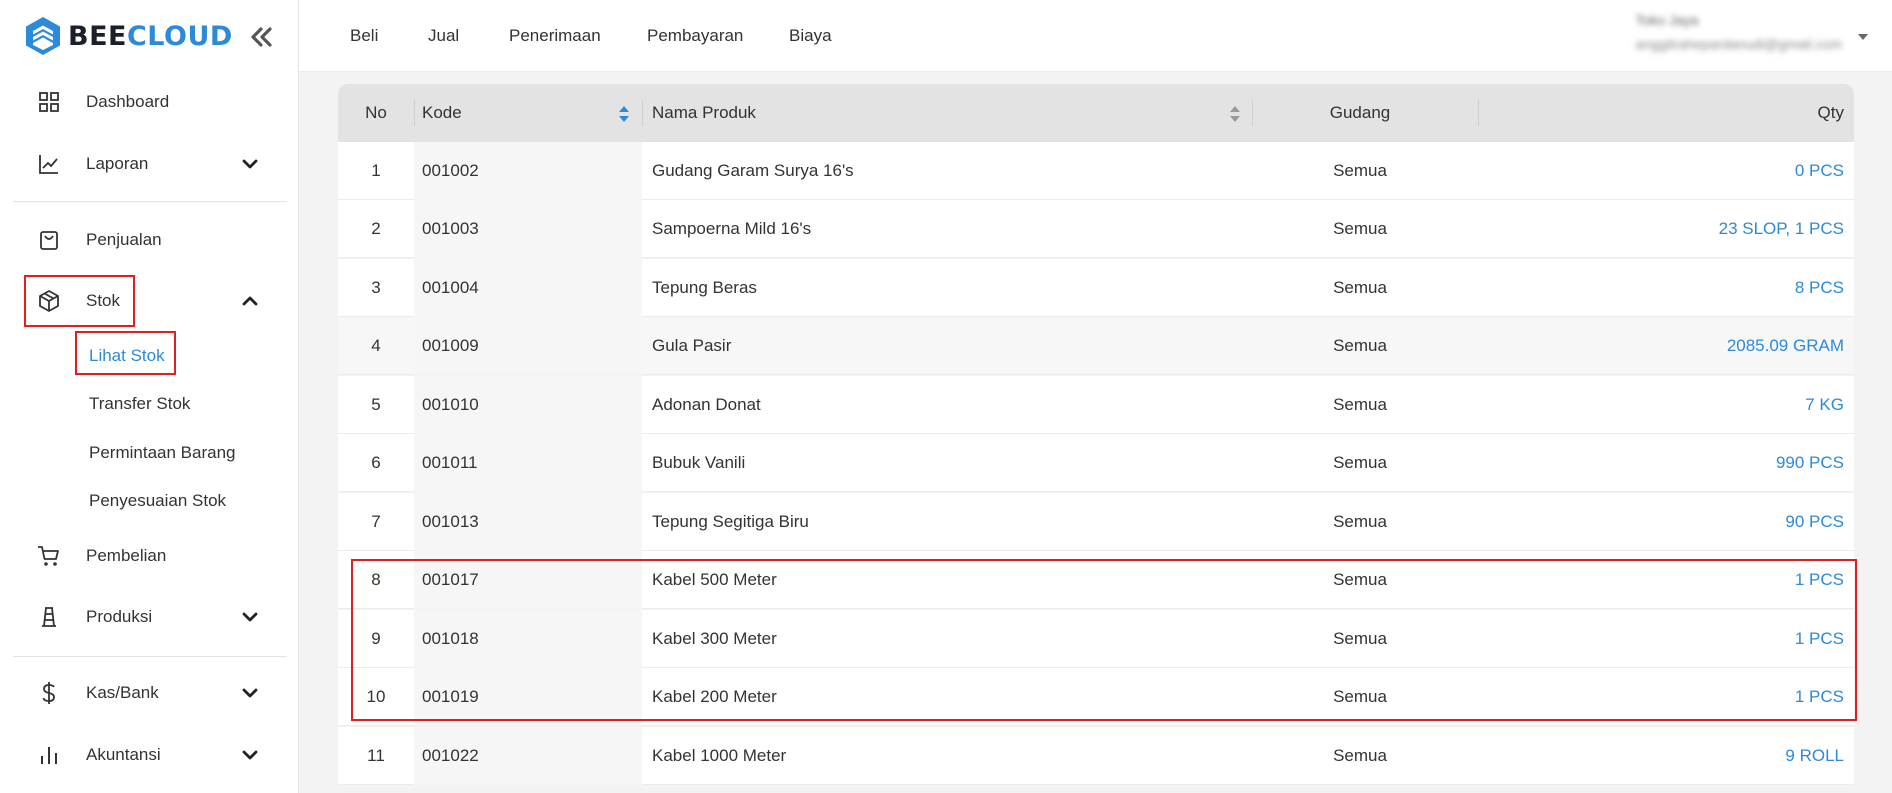  What do you see at coordinates (1096, 463) in the screenshot?
I see `table-row: 6 001011 Bubuk Vanili Semua 990 PCS` at bounding box center [1096, 463].